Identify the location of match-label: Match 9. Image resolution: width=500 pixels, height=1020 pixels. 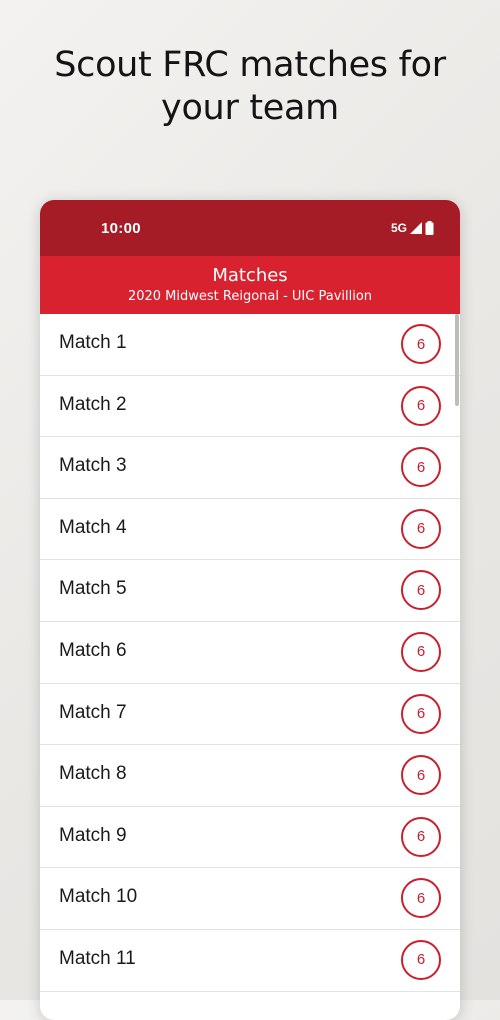
(93, 835).